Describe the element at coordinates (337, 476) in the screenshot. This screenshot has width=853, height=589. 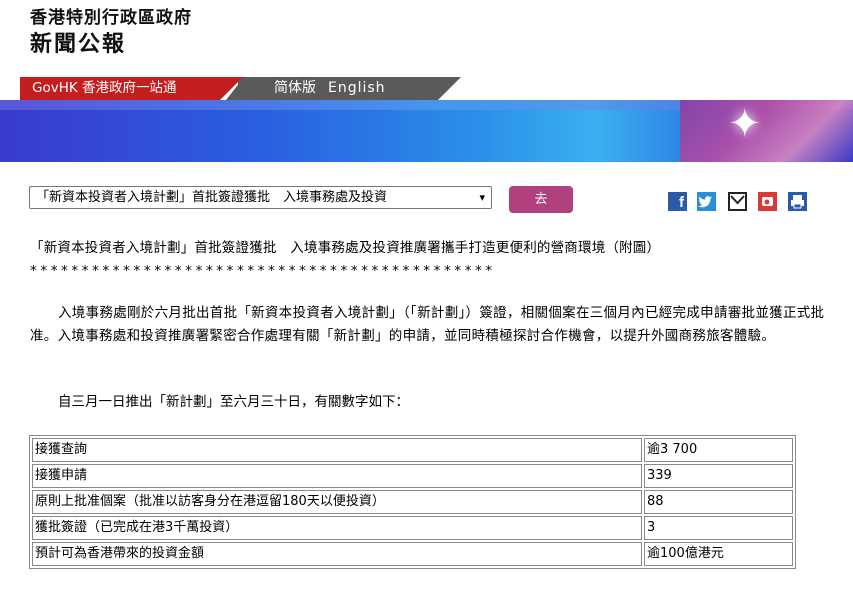
I see `table-cell-label: 接獲申請` at that location.